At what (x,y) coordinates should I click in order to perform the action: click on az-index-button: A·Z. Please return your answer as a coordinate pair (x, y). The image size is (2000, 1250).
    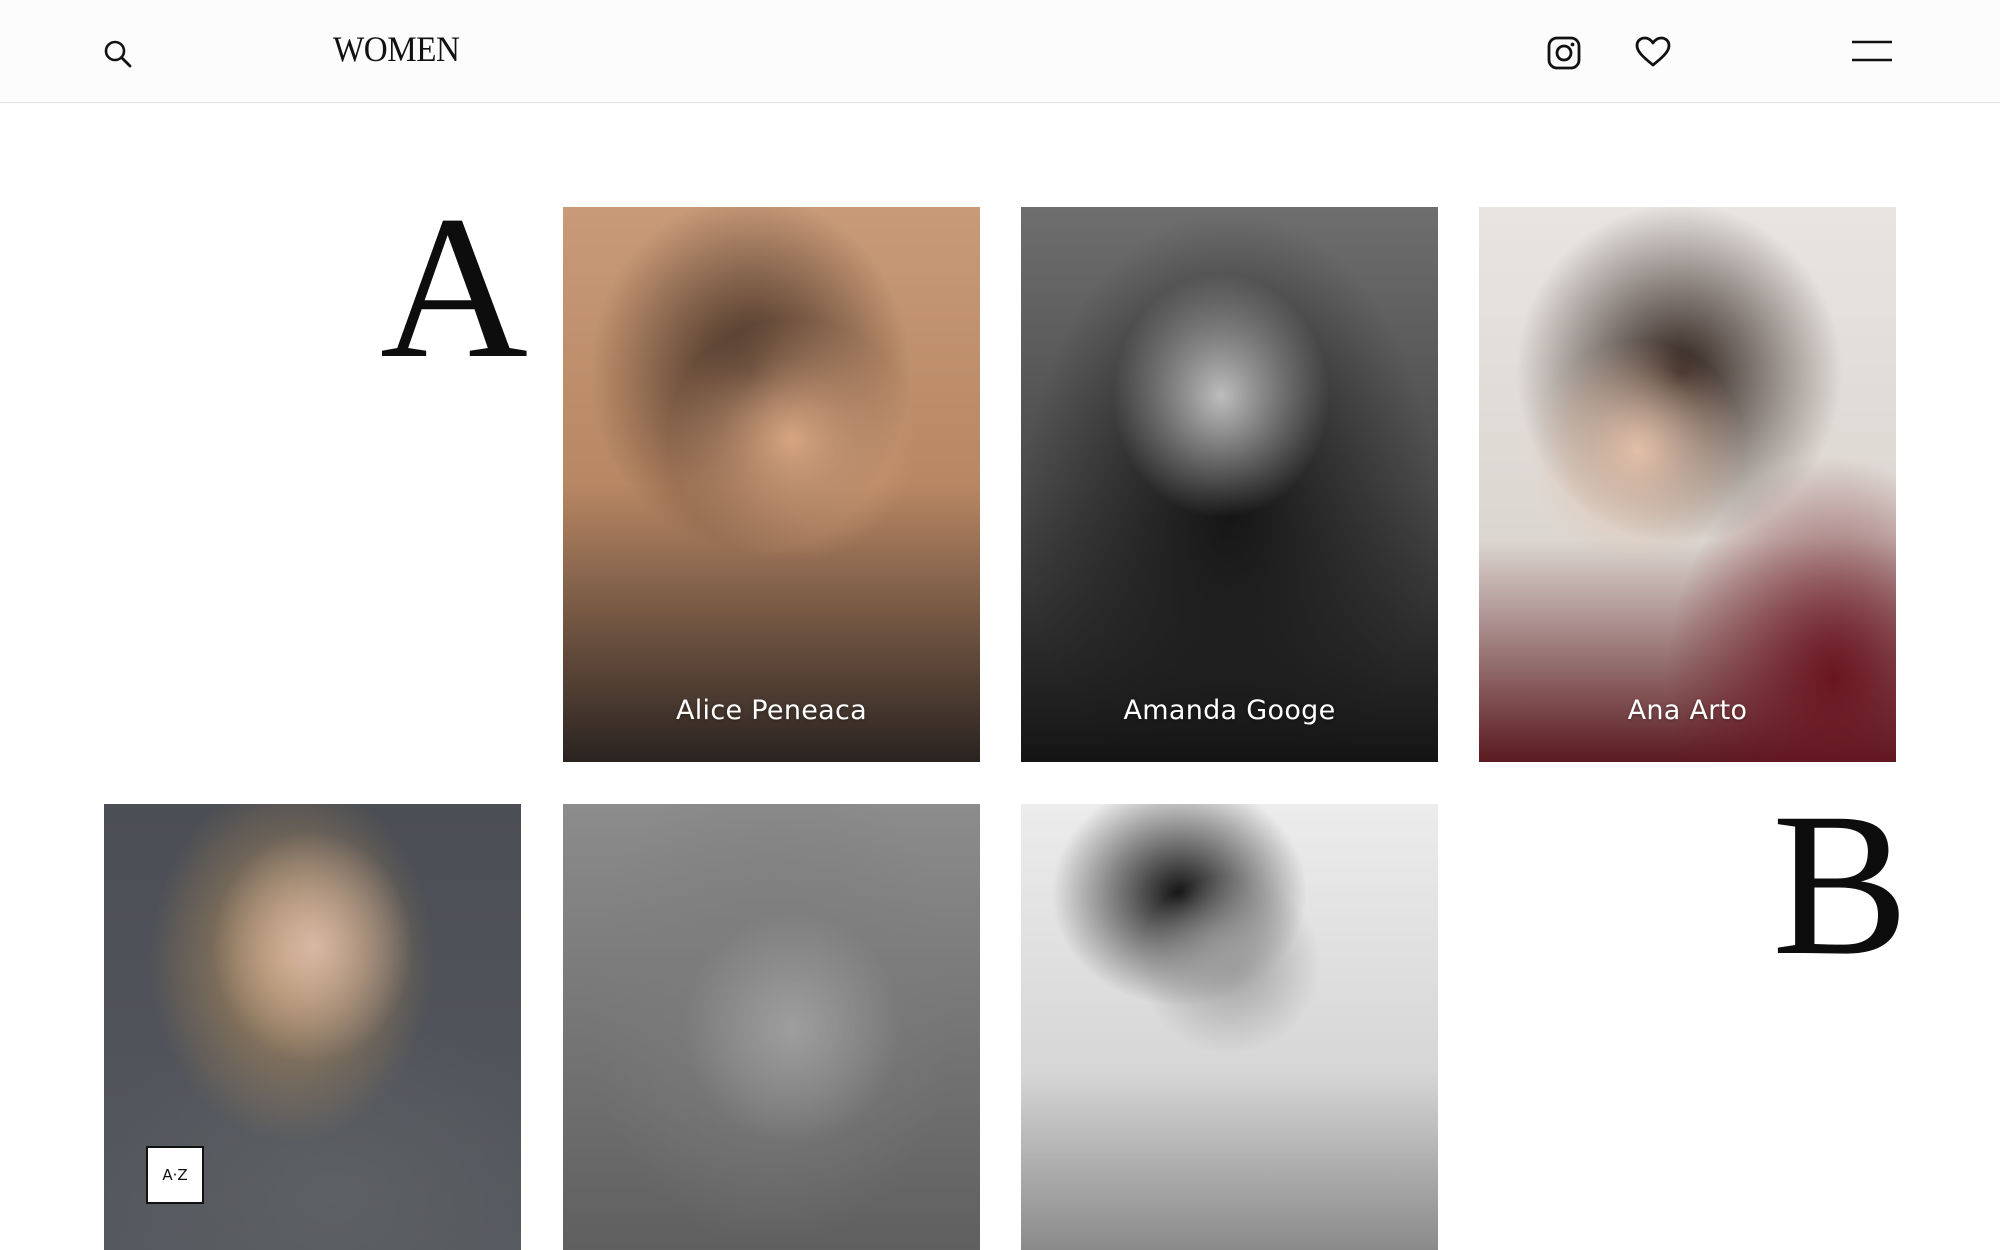
    Looking at the image, I should click on (175, 1175).